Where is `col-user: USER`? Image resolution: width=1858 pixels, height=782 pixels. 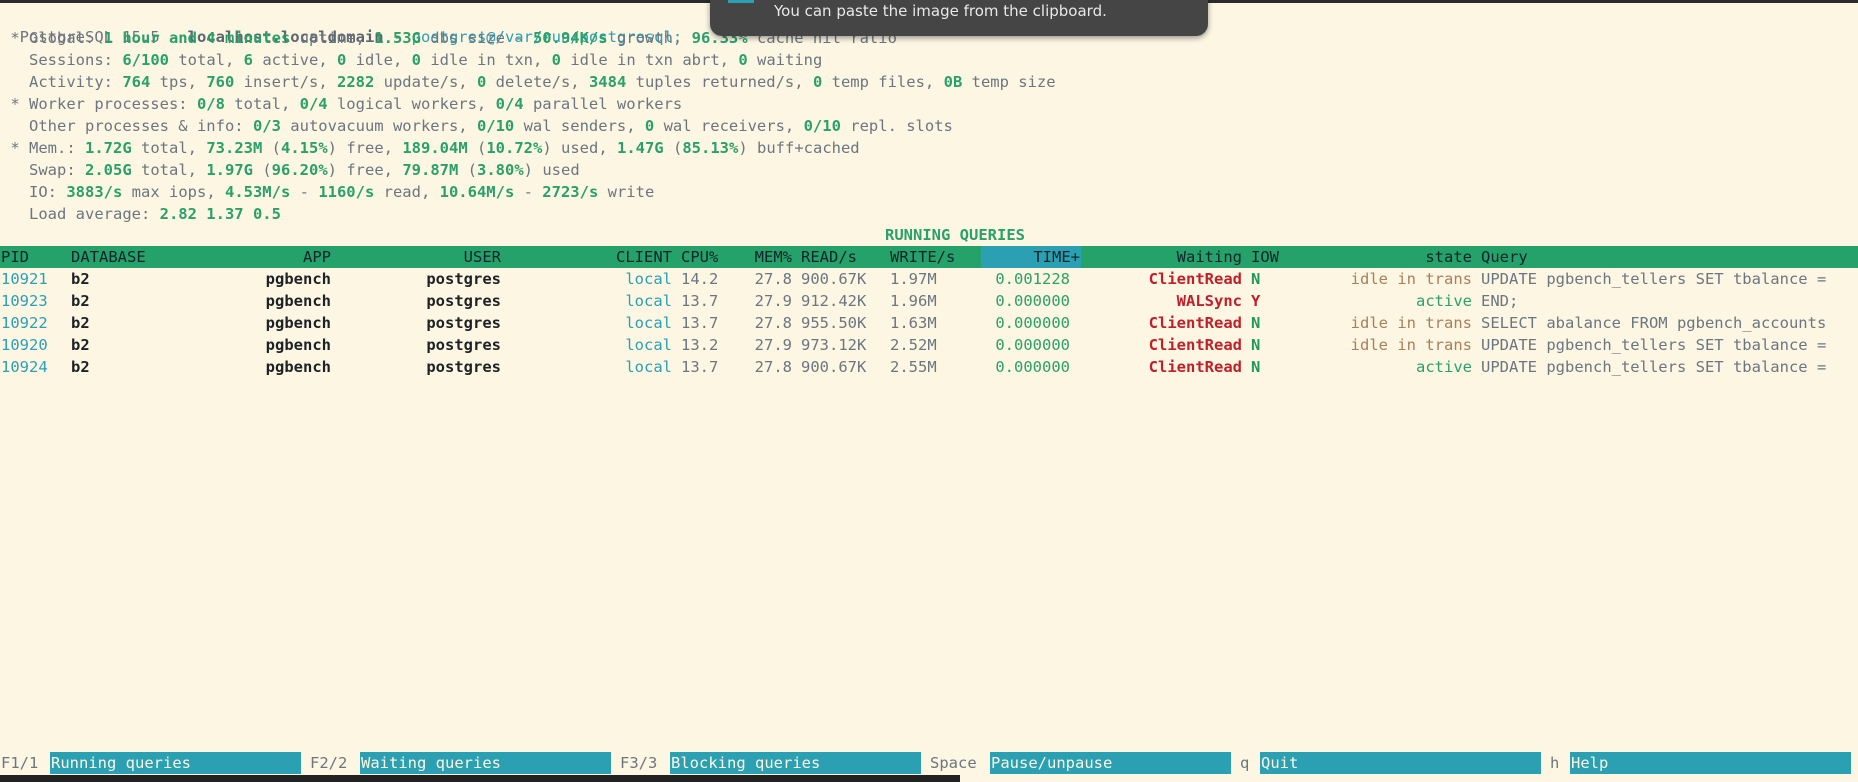
col-user: USER is located at coordinates (450, 257).